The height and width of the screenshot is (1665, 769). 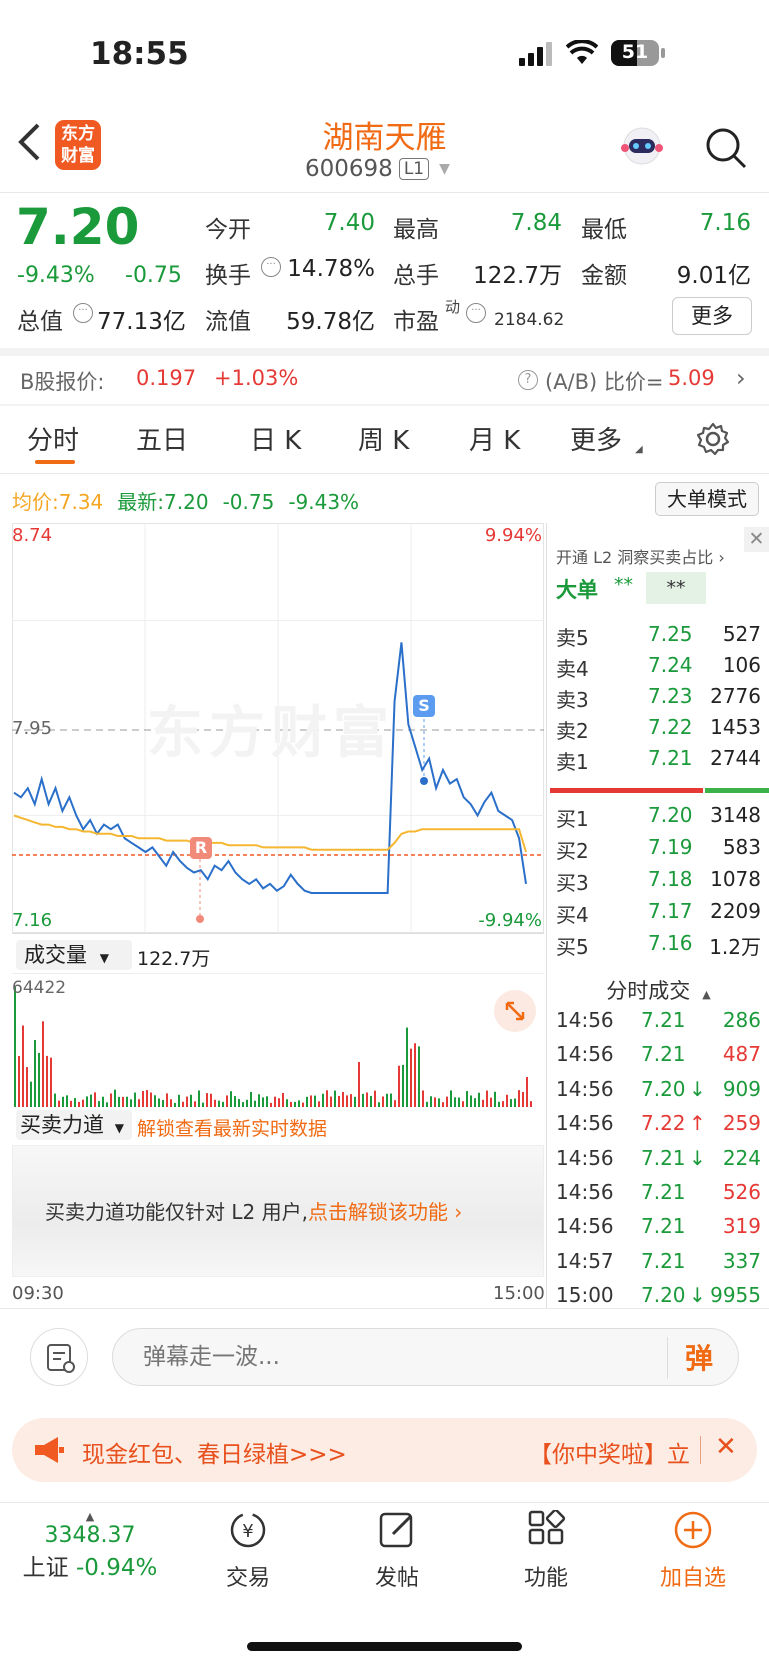 I want to click on y-top-label: 8.74, so click(x=32, y=535).